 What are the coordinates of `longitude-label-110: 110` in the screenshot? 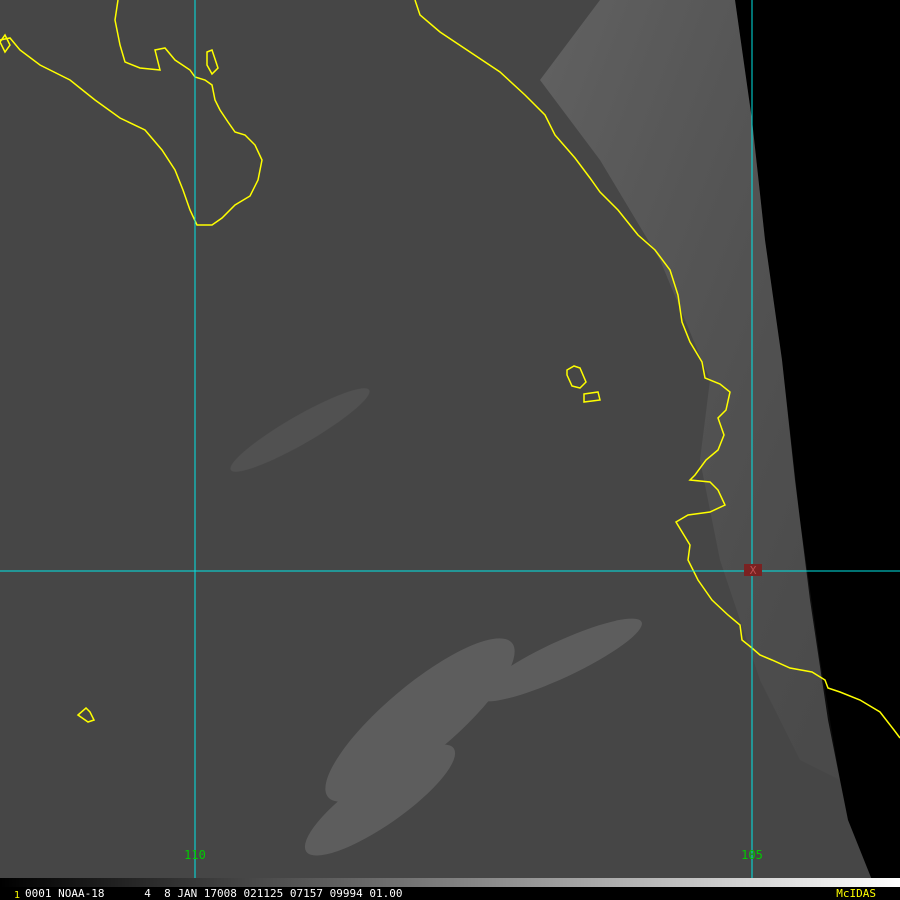 It's located at (195, 855).